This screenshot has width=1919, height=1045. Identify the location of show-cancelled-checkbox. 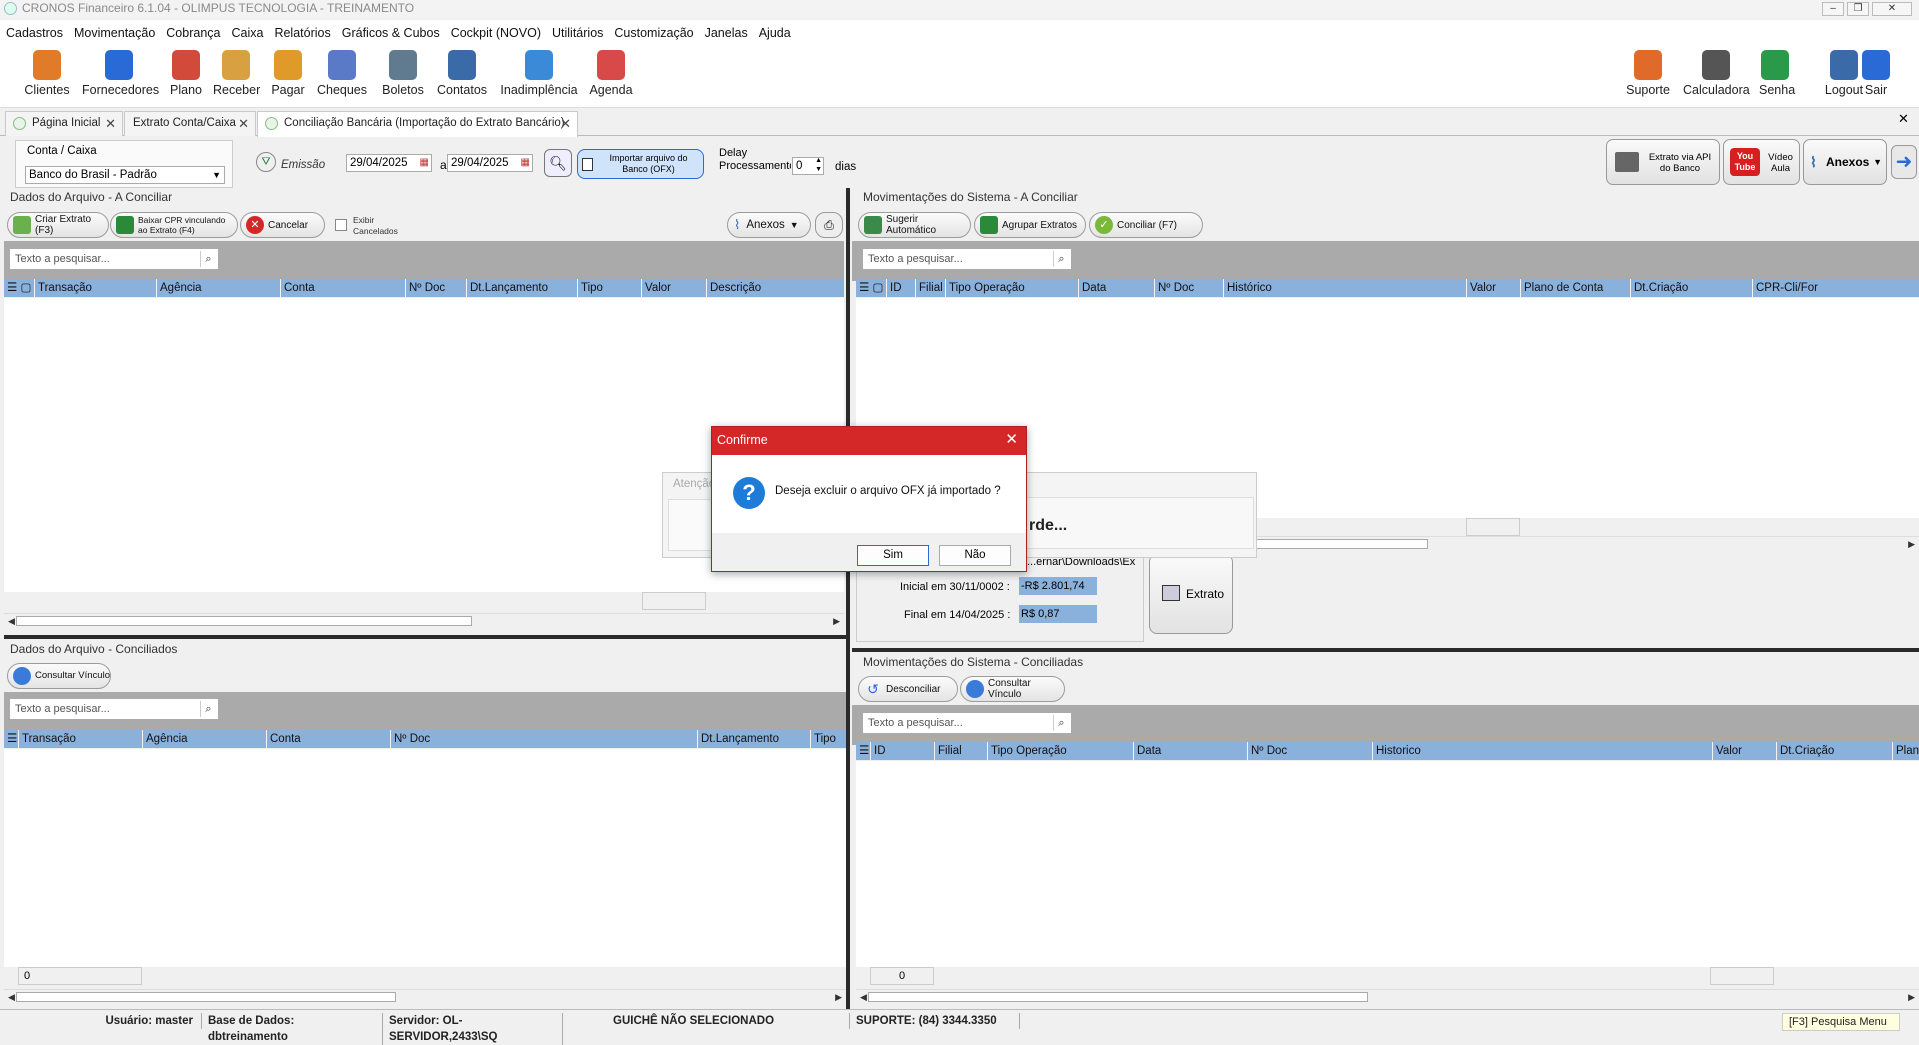
(341, 225).